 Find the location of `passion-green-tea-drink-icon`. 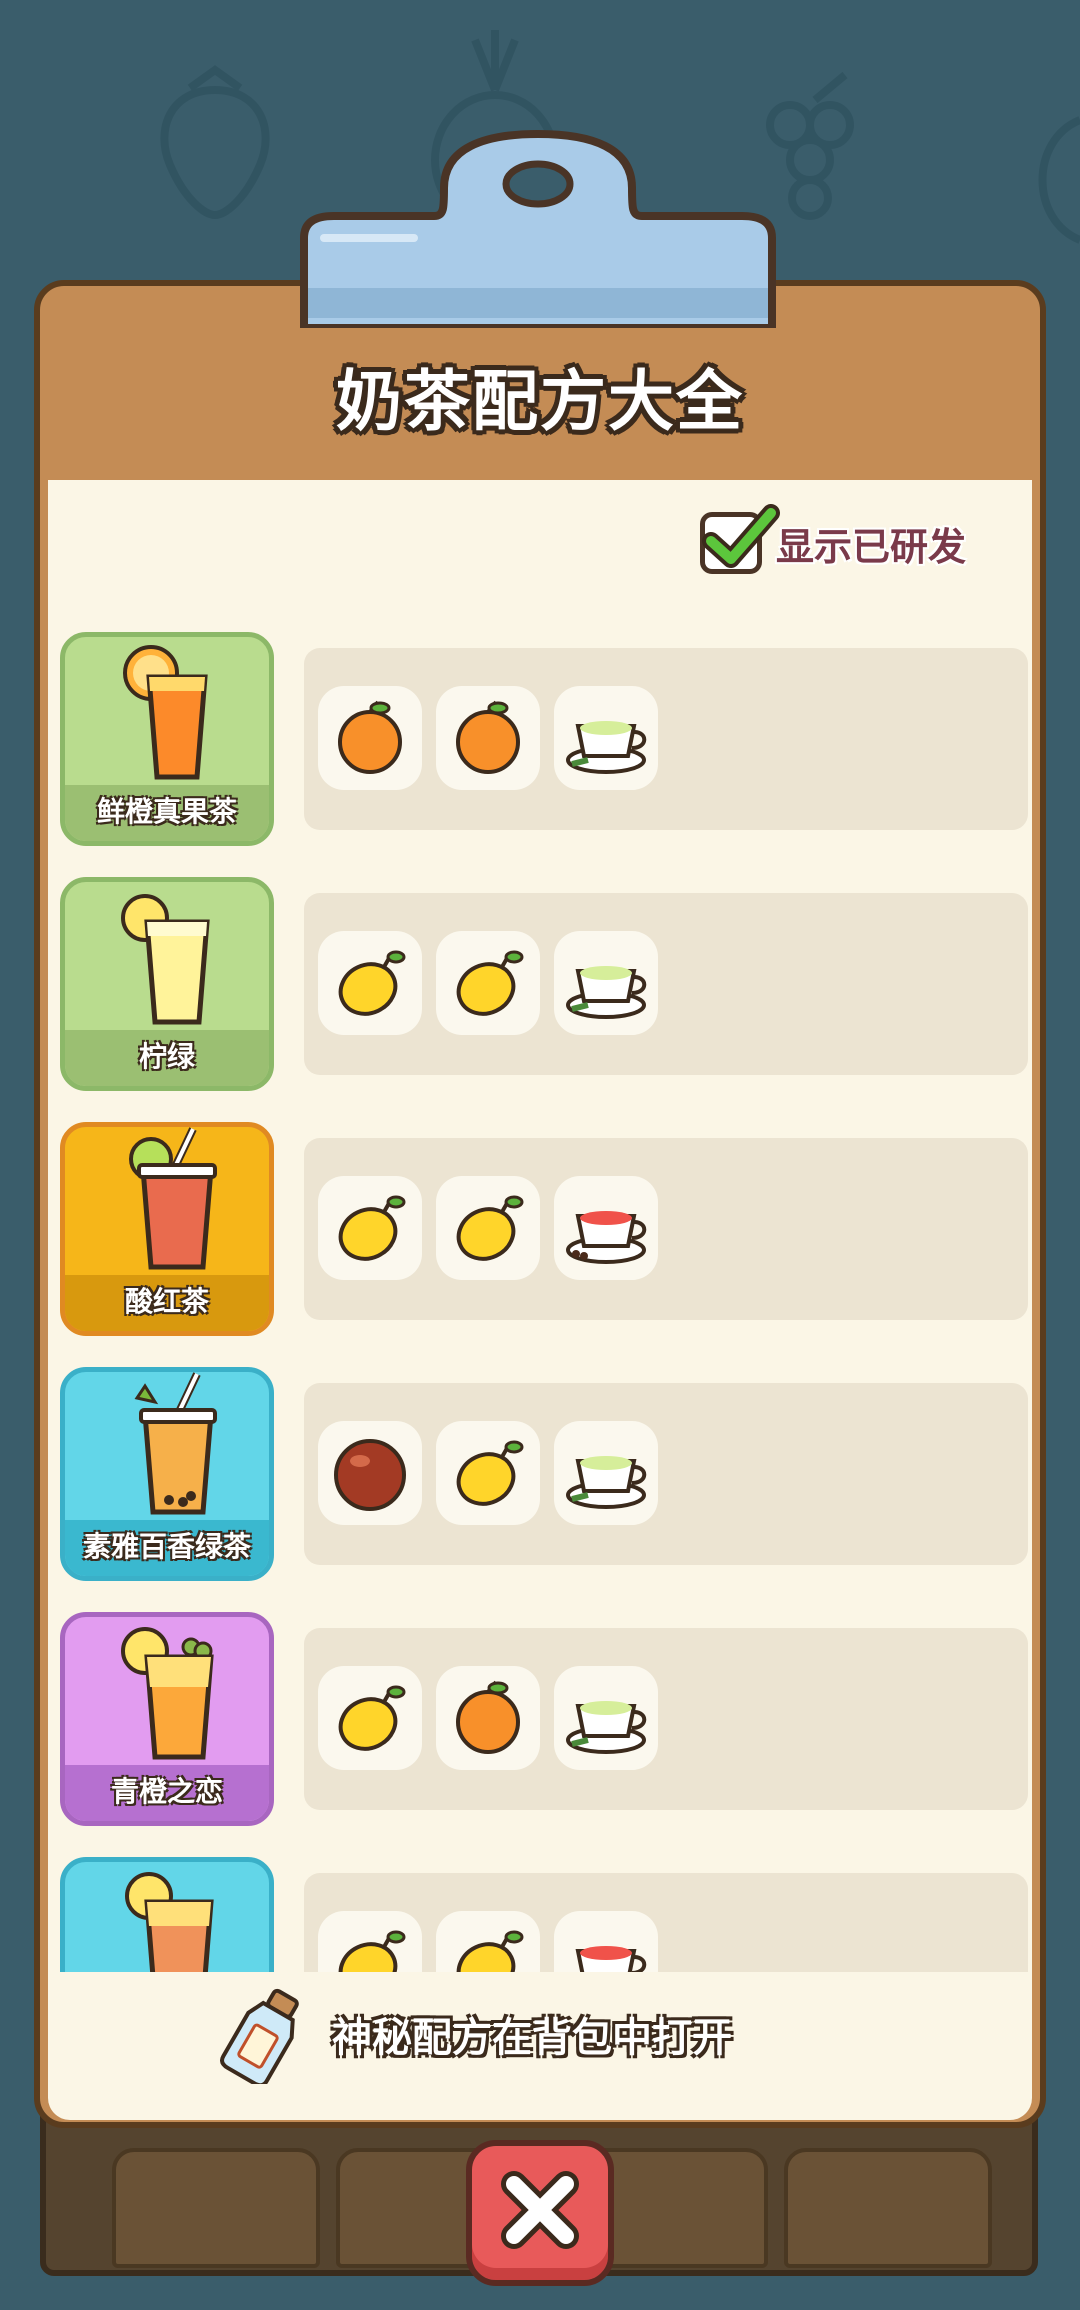

passion-green-tea-drink-icon is located at coordinates (175, 1443).